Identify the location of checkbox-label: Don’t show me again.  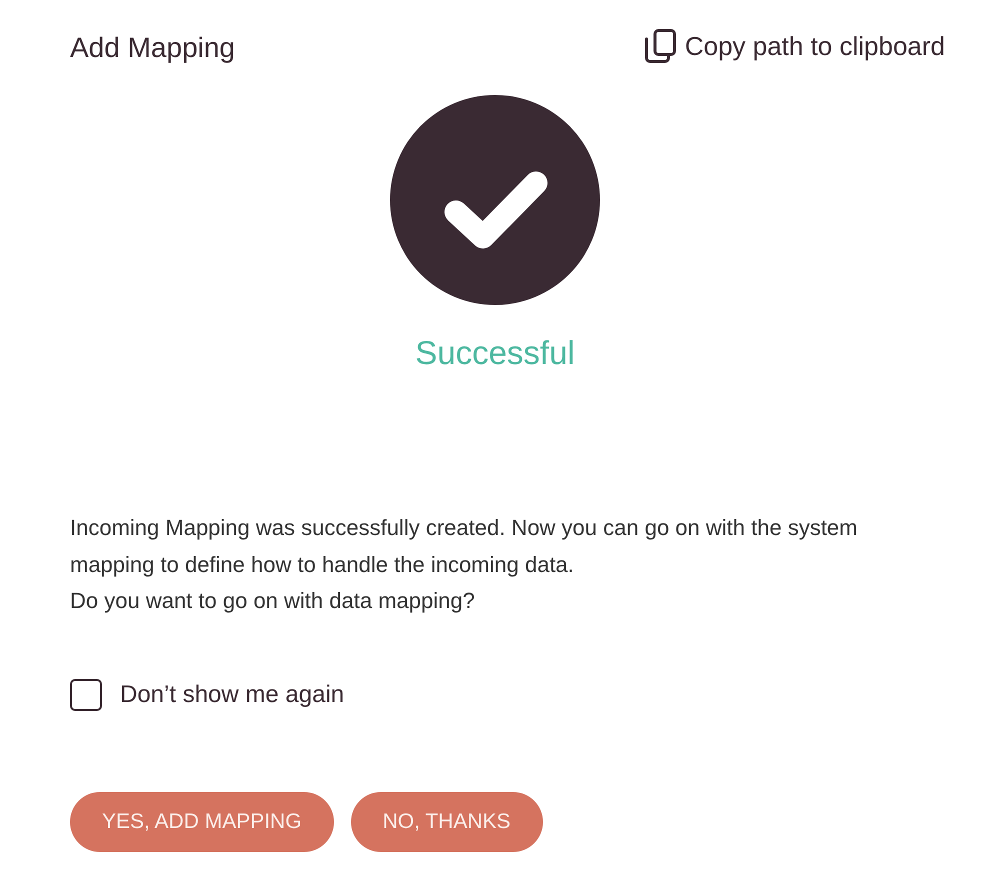
(232, 694).